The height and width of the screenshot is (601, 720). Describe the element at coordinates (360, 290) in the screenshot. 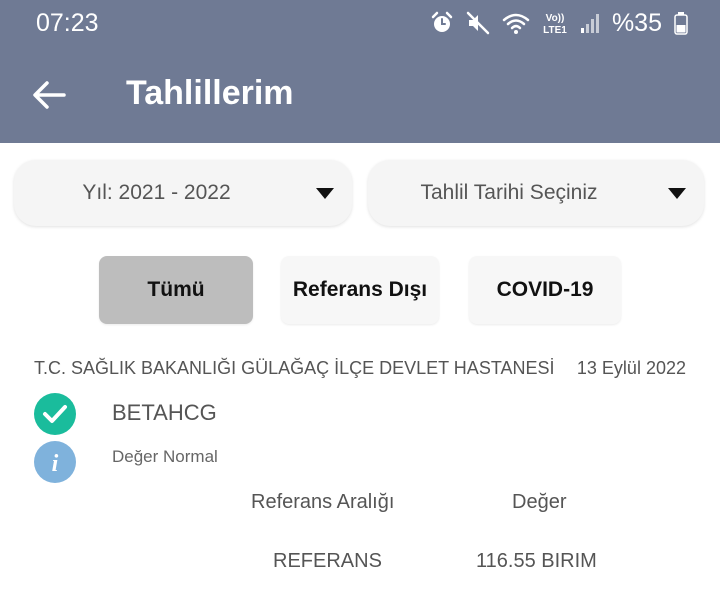

I see `filter-out-of-range-button: Referans Dışı` at that location.